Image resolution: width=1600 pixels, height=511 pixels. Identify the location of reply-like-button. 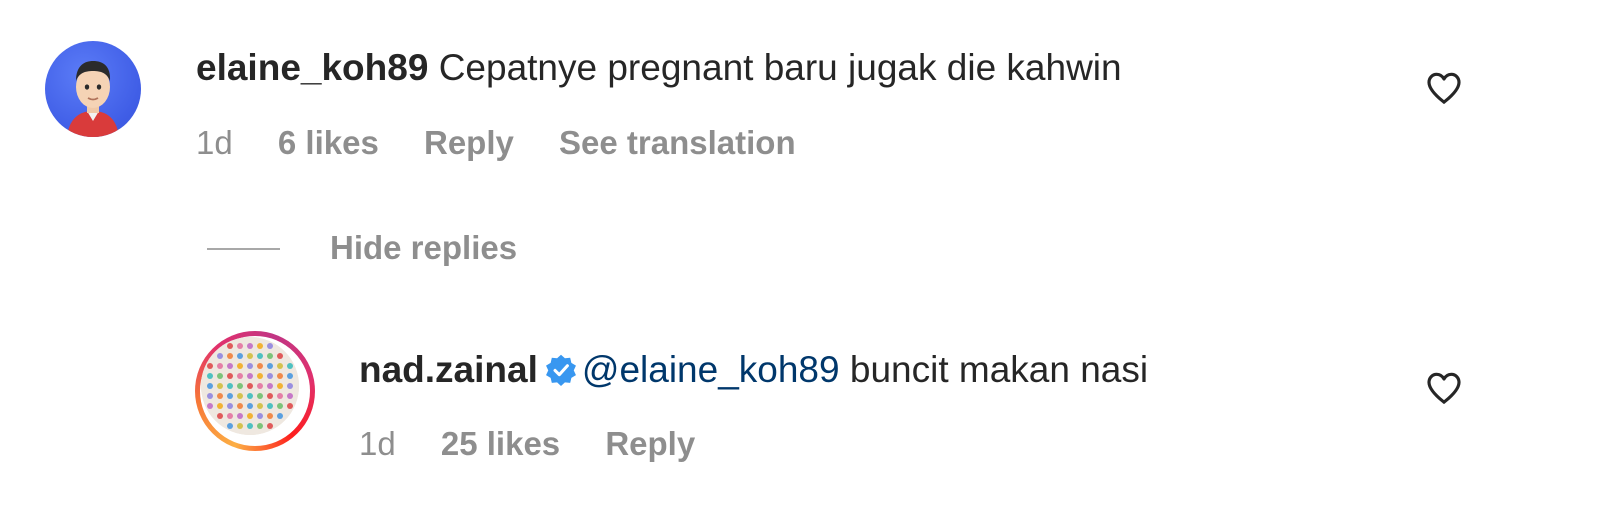
(1444, 390).